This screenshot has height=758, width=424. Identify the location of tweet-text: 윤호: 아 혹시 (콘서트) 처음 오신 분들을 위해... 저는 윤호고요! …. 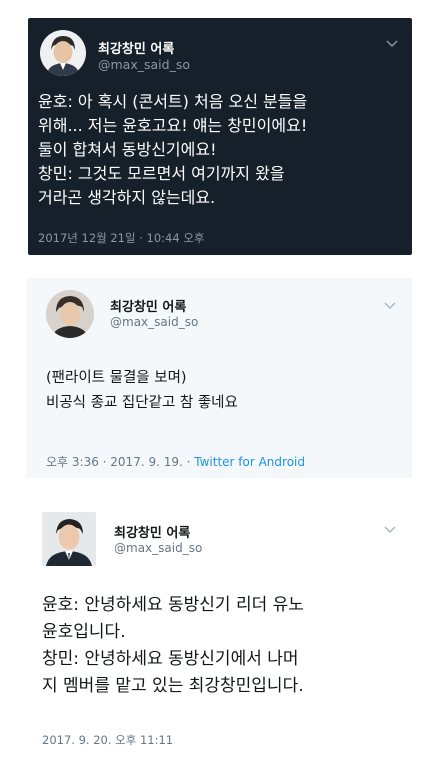
(173, 149).